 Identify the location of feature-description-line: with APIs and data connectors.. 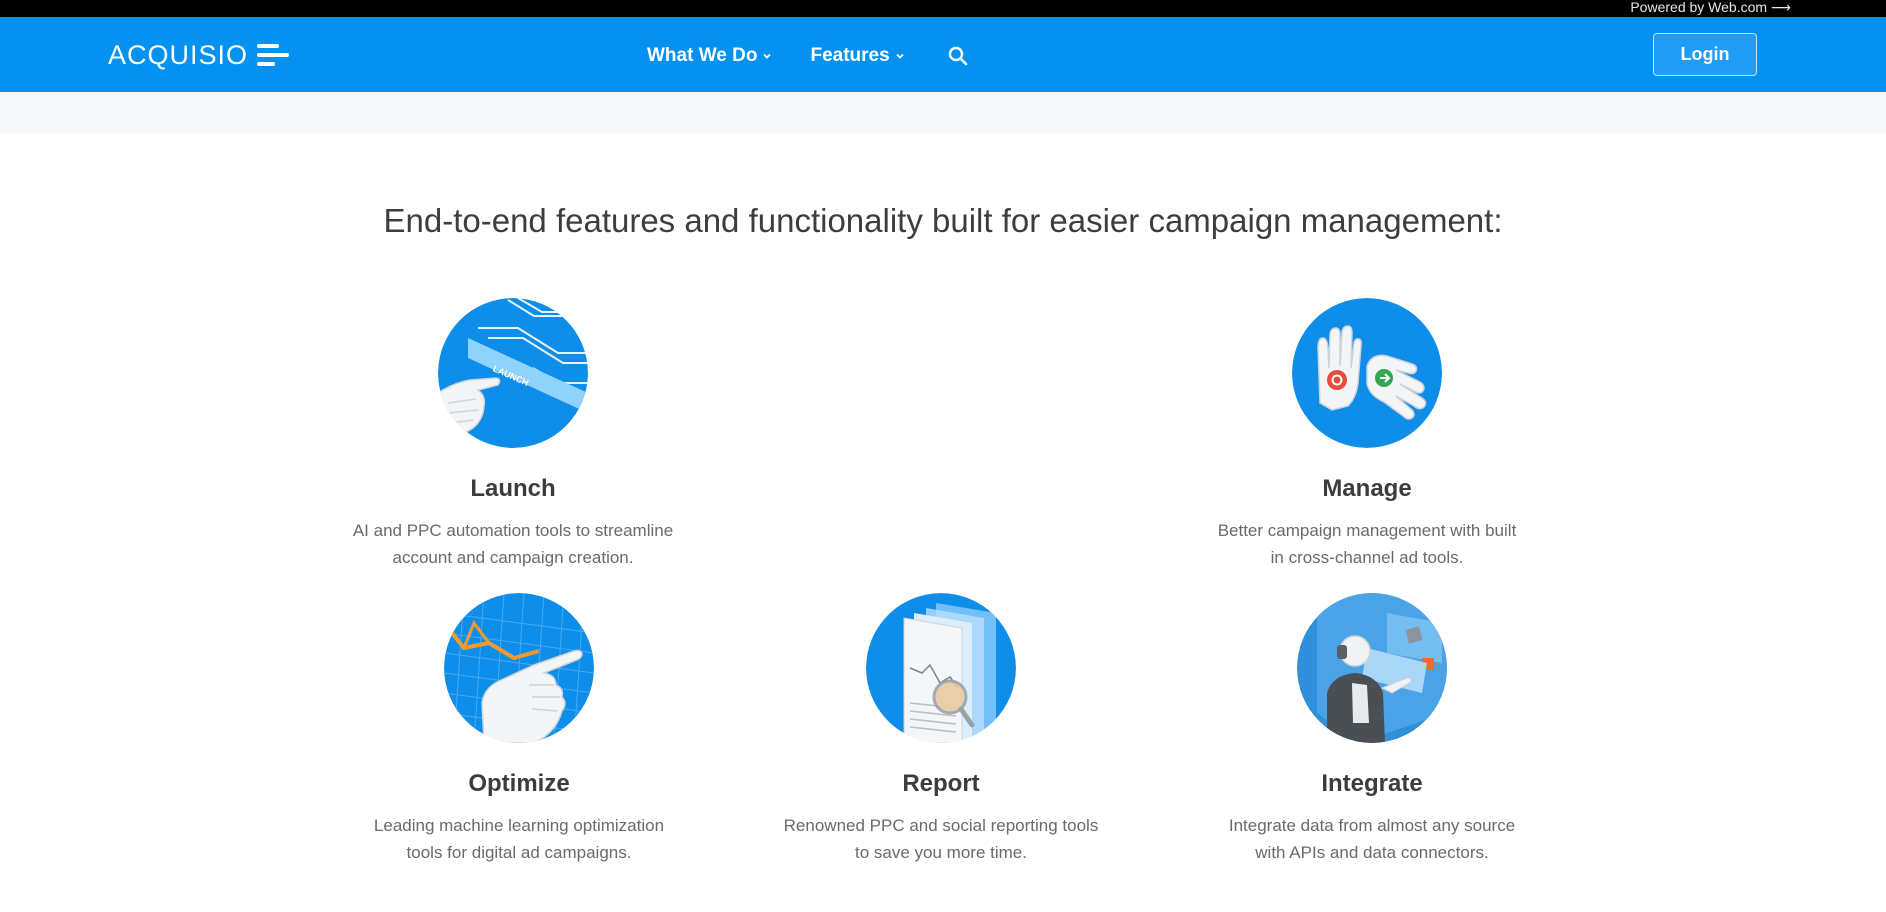
(1372, 852).